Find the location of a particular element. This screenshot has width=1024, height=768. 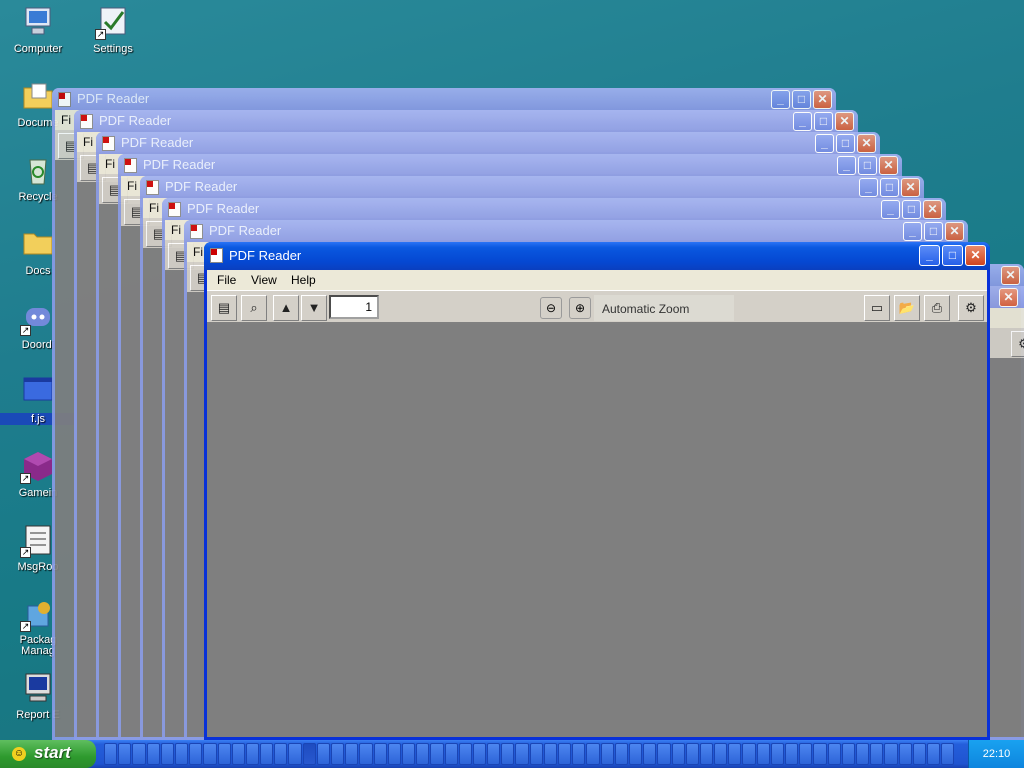

desktop-icon-settings: ↗ Settings is located at coordinates (113, 29).